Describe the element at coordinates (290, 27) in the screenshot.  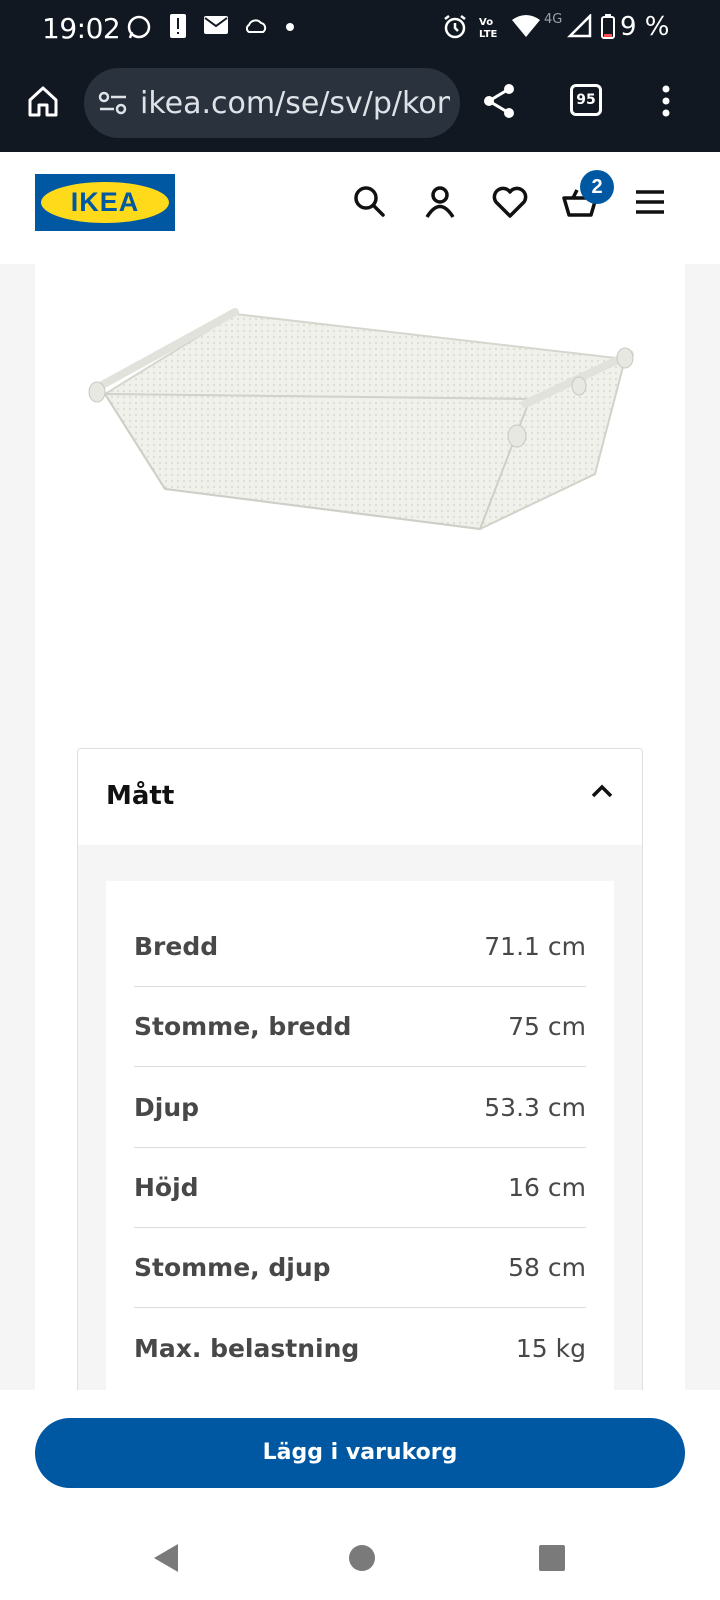
I see `dot-icon` at that location.